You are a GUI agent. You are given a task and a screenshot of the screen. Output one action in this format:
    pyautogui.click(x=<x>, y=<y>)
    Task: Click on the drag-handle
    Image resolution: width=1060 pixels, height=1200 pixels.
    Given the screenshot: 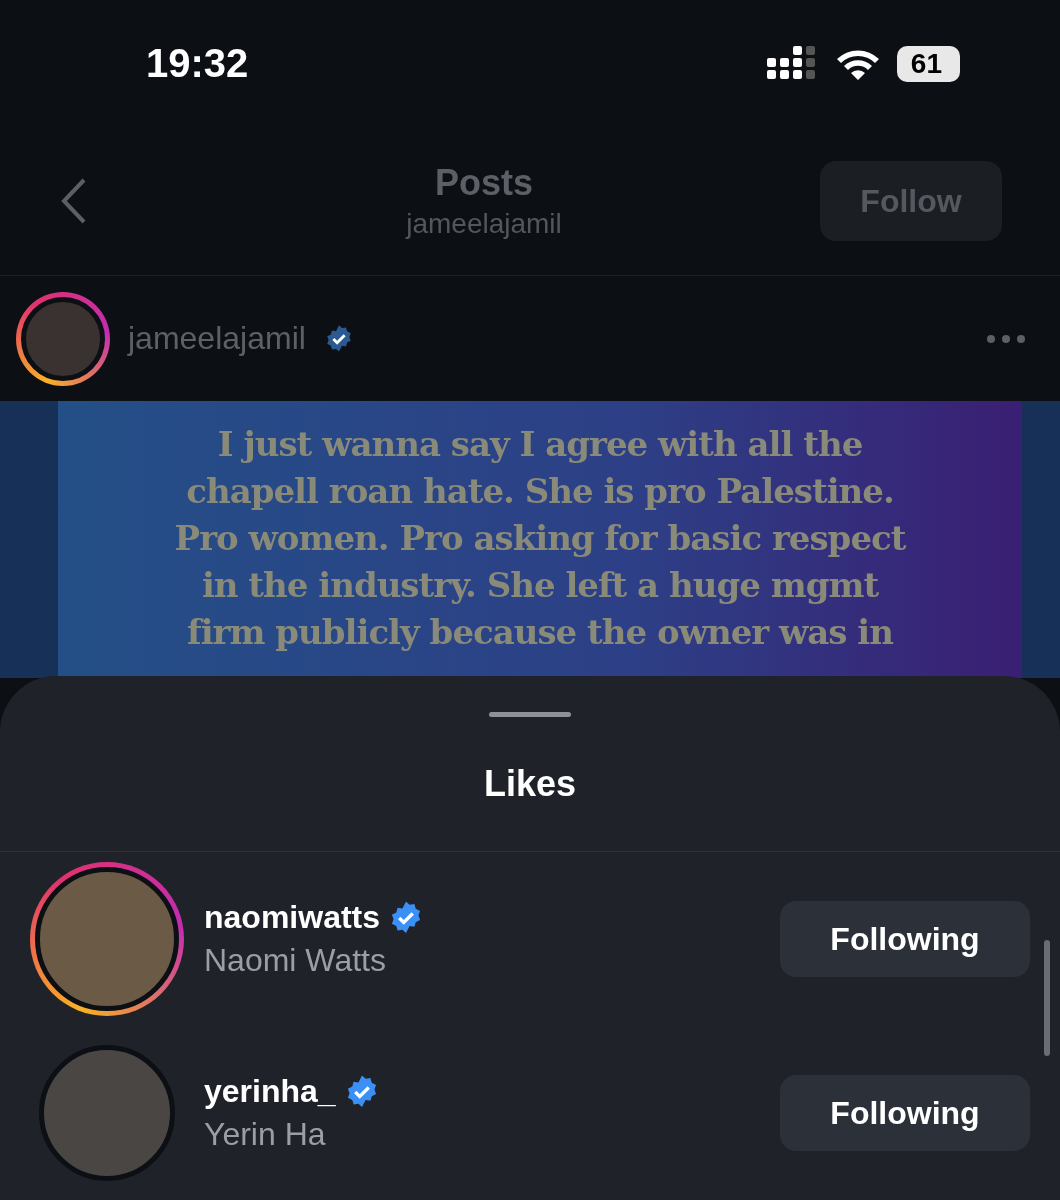 What is the action you would take?
    pyautogui.click(x=530, y=714)
    